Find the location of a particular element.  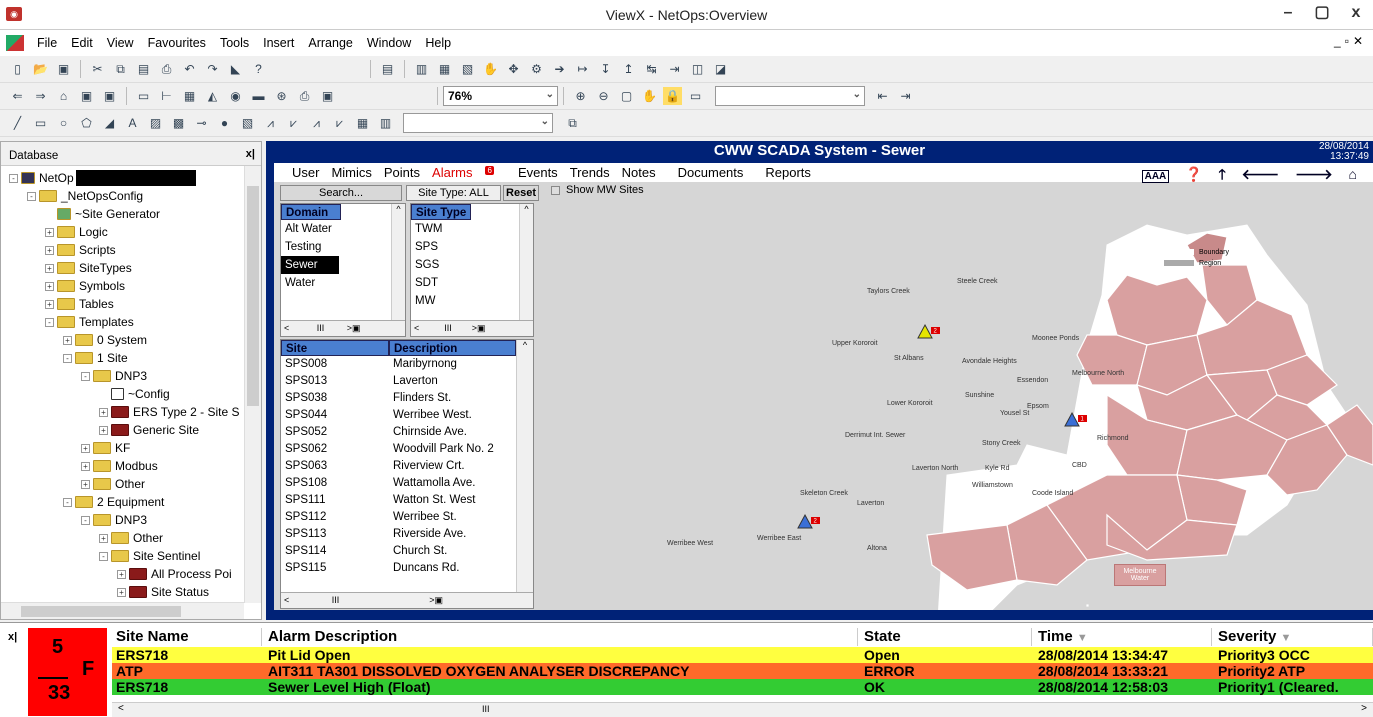

maximize-button: ▢ is located at coordinates (1322, 14).